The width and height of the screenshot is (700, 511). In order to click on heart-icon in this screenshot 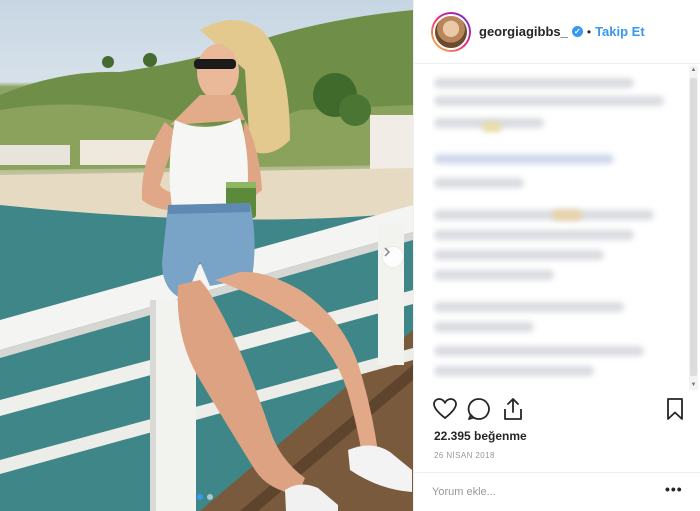, I will do `click(445, 409)`.